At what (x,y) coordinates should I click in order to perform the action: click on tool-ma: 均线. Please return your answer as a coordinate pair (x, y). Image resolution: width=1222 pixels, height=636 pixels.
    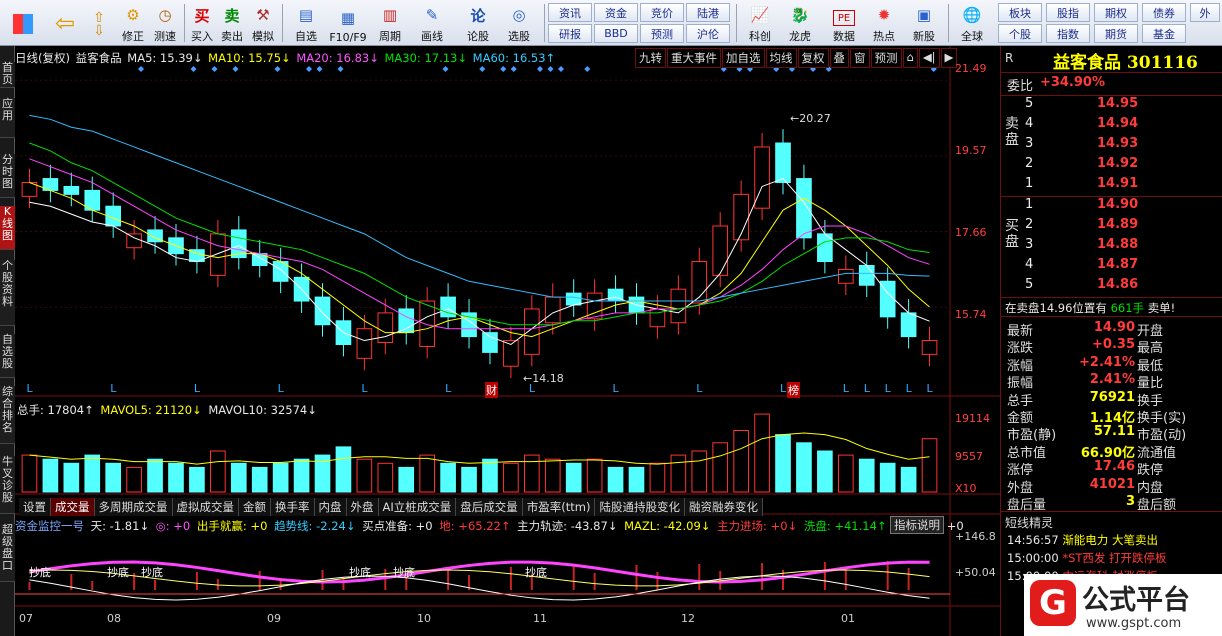
    Looking at the image, I should click on (781, 58).